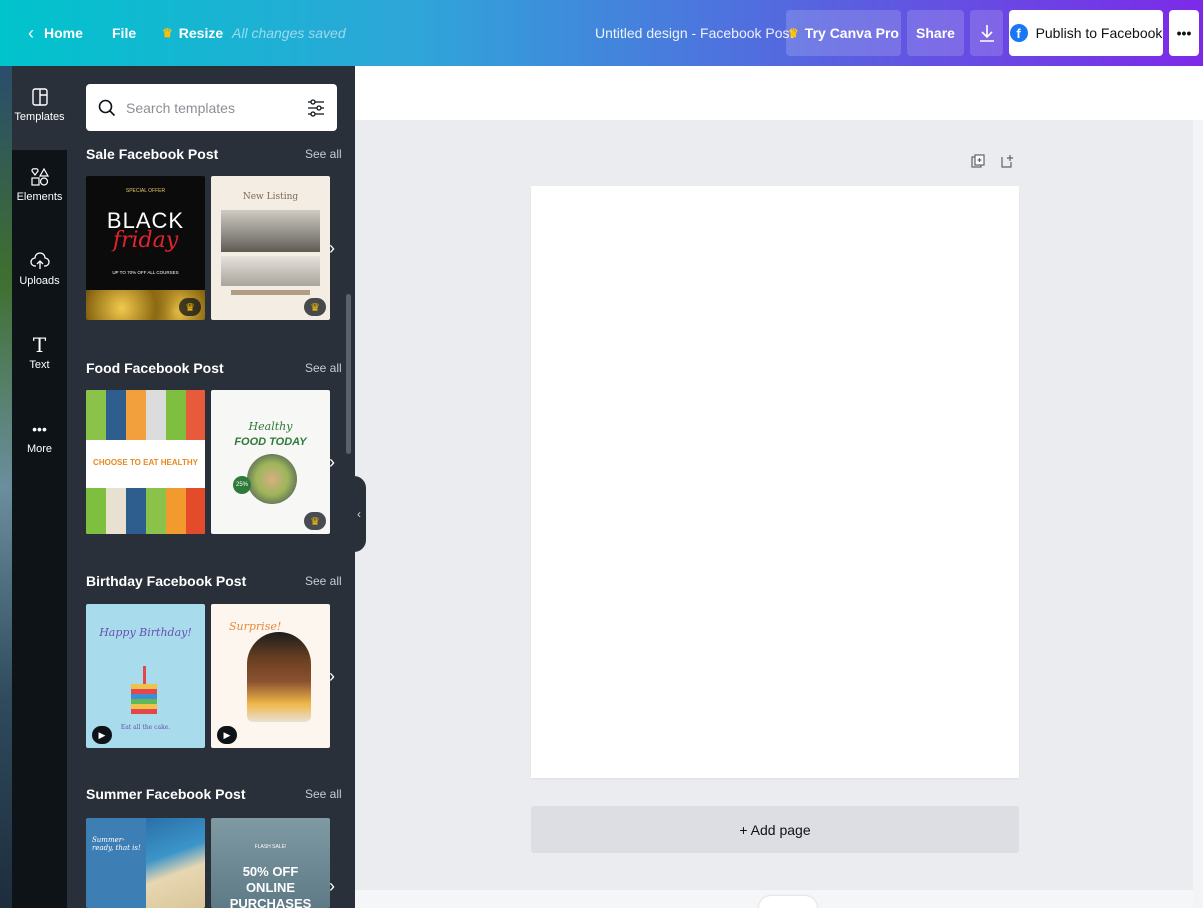 Image resolution: width=1203 pixels, height=908 pixels. What do you see at coordinates (40, 177) in the screenshot?
I see `elements-icon` at bounding box center [40, 177].